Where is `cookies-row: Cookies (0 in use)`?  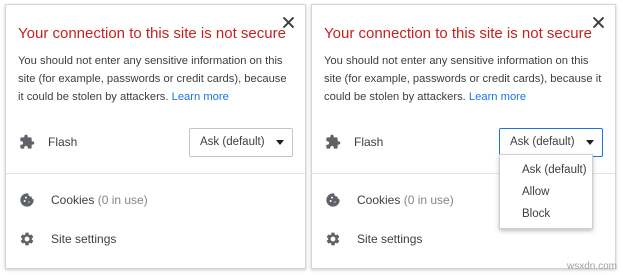 cookies-row: Cookies (0 in use) is located at coordinates (155, 200).